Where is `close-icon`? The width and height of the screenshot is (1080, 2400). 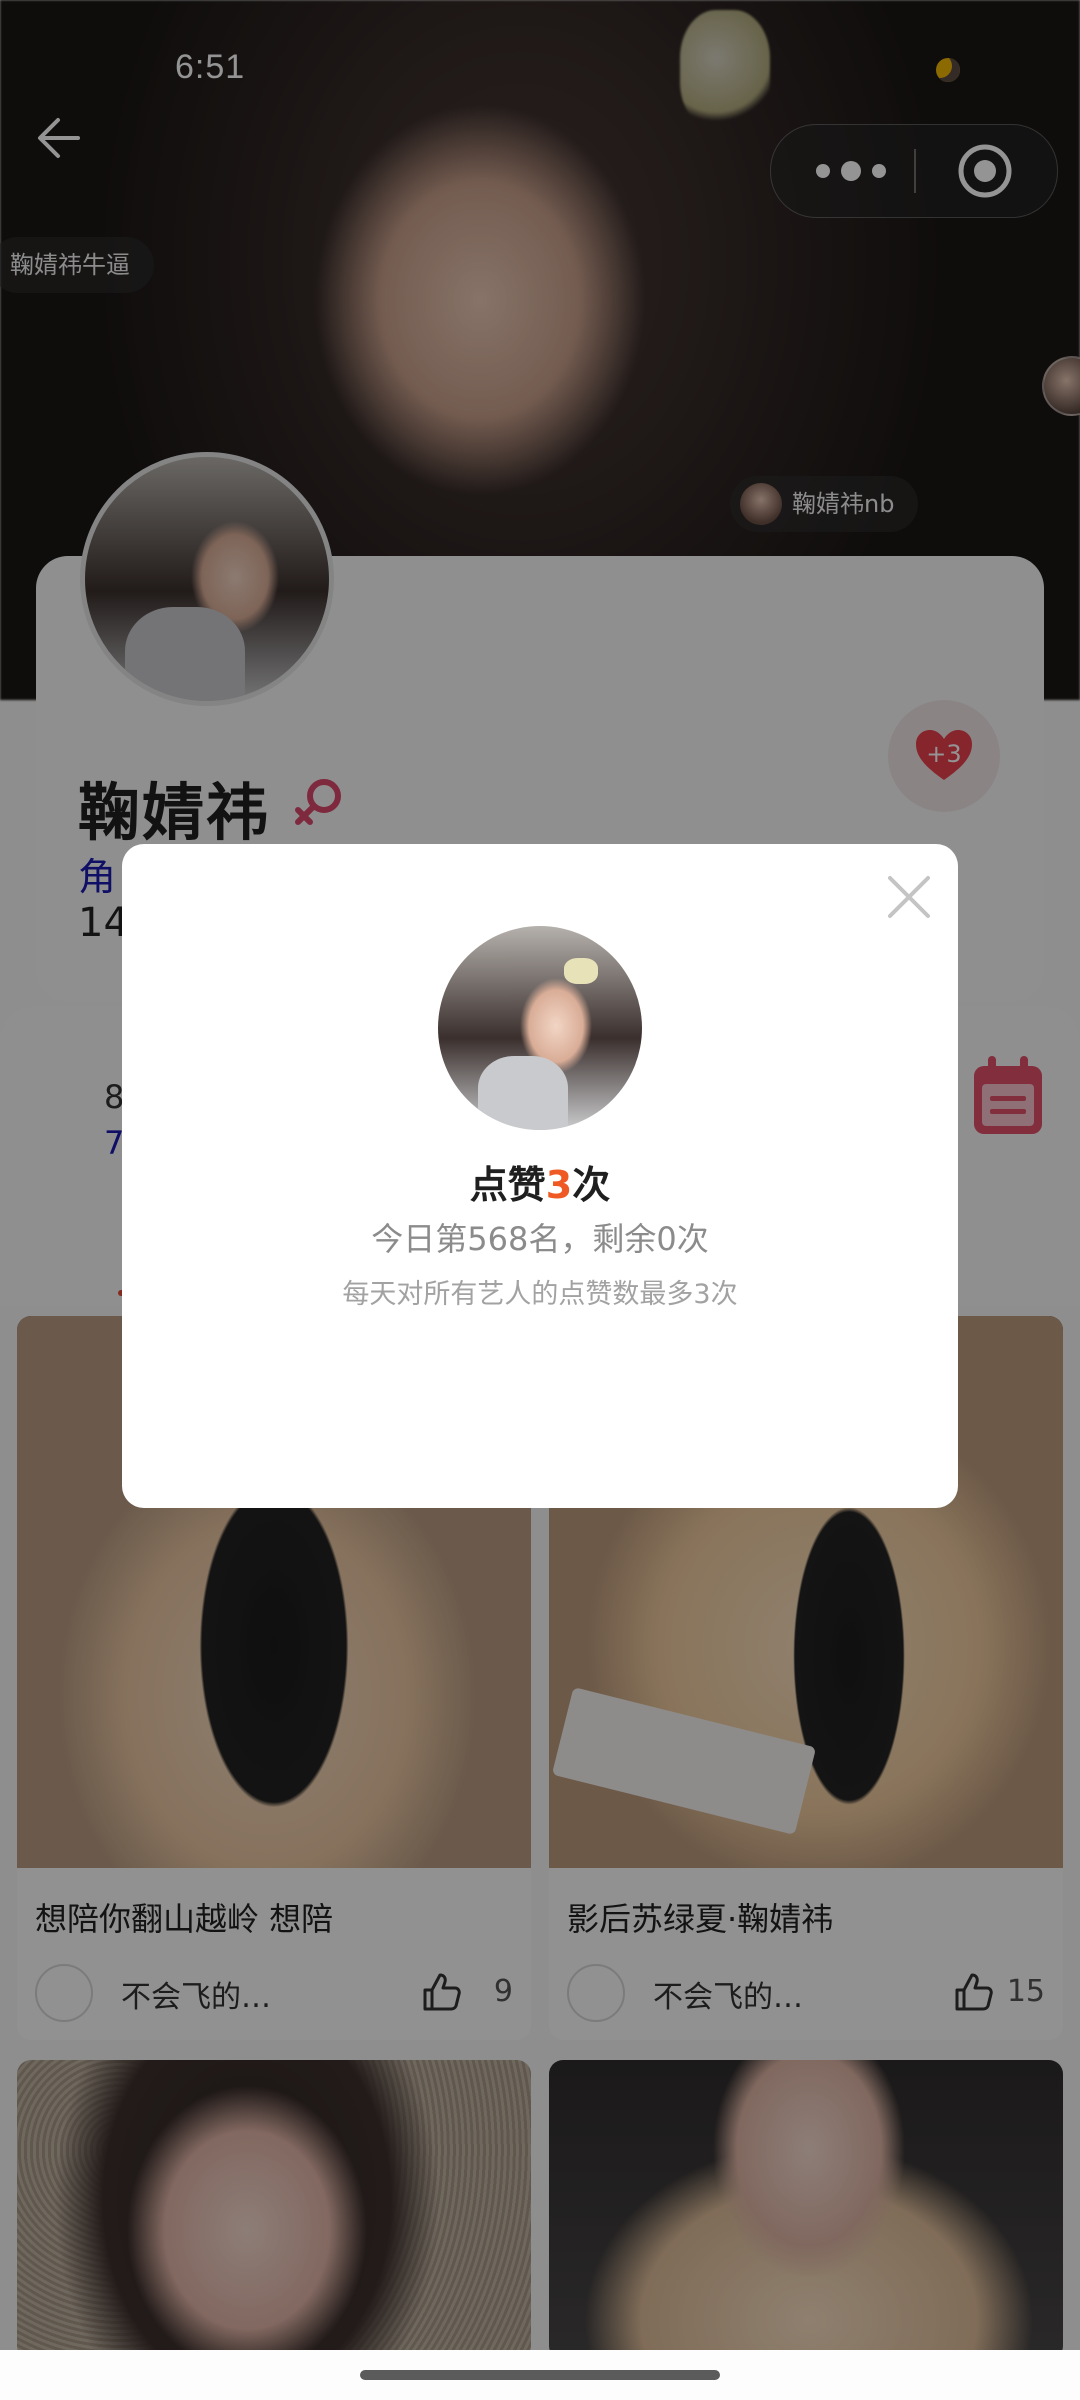 close-icon is located at coordinates (909, 897).